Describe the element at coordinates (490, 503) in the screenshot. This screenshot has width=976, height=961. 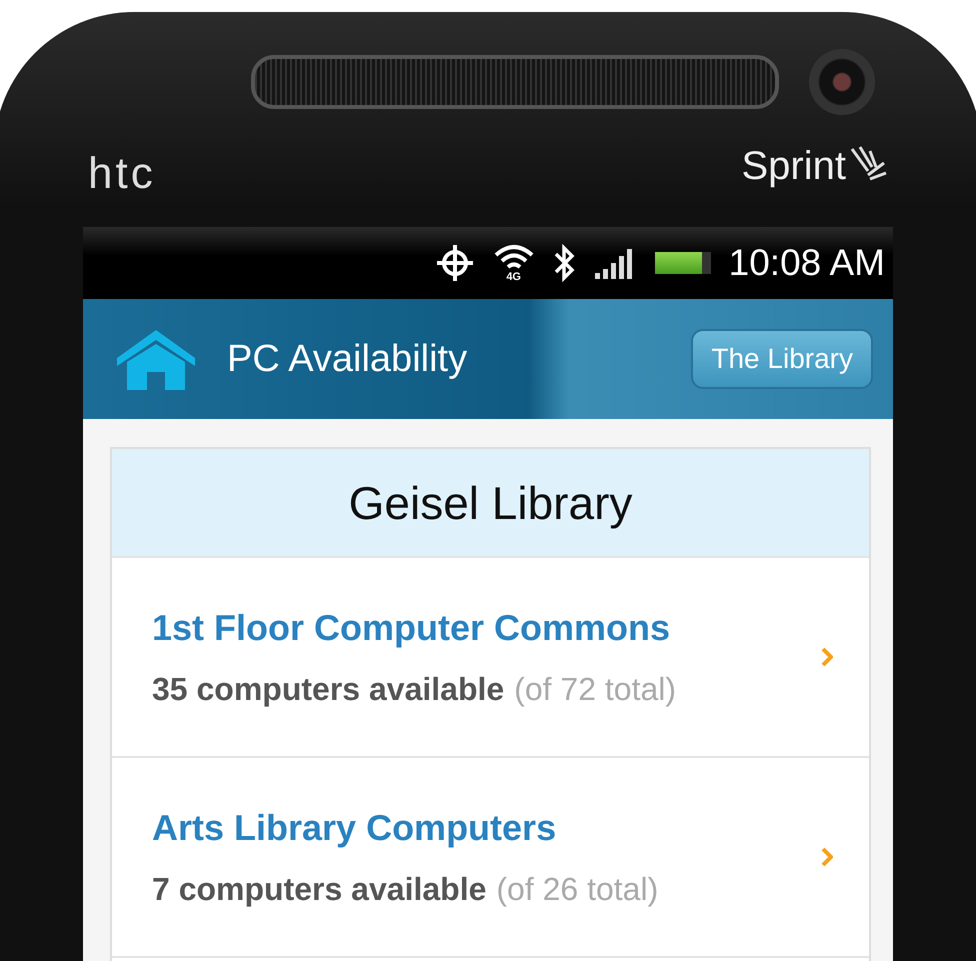
I see `section-title: Geisel Library` at that location.